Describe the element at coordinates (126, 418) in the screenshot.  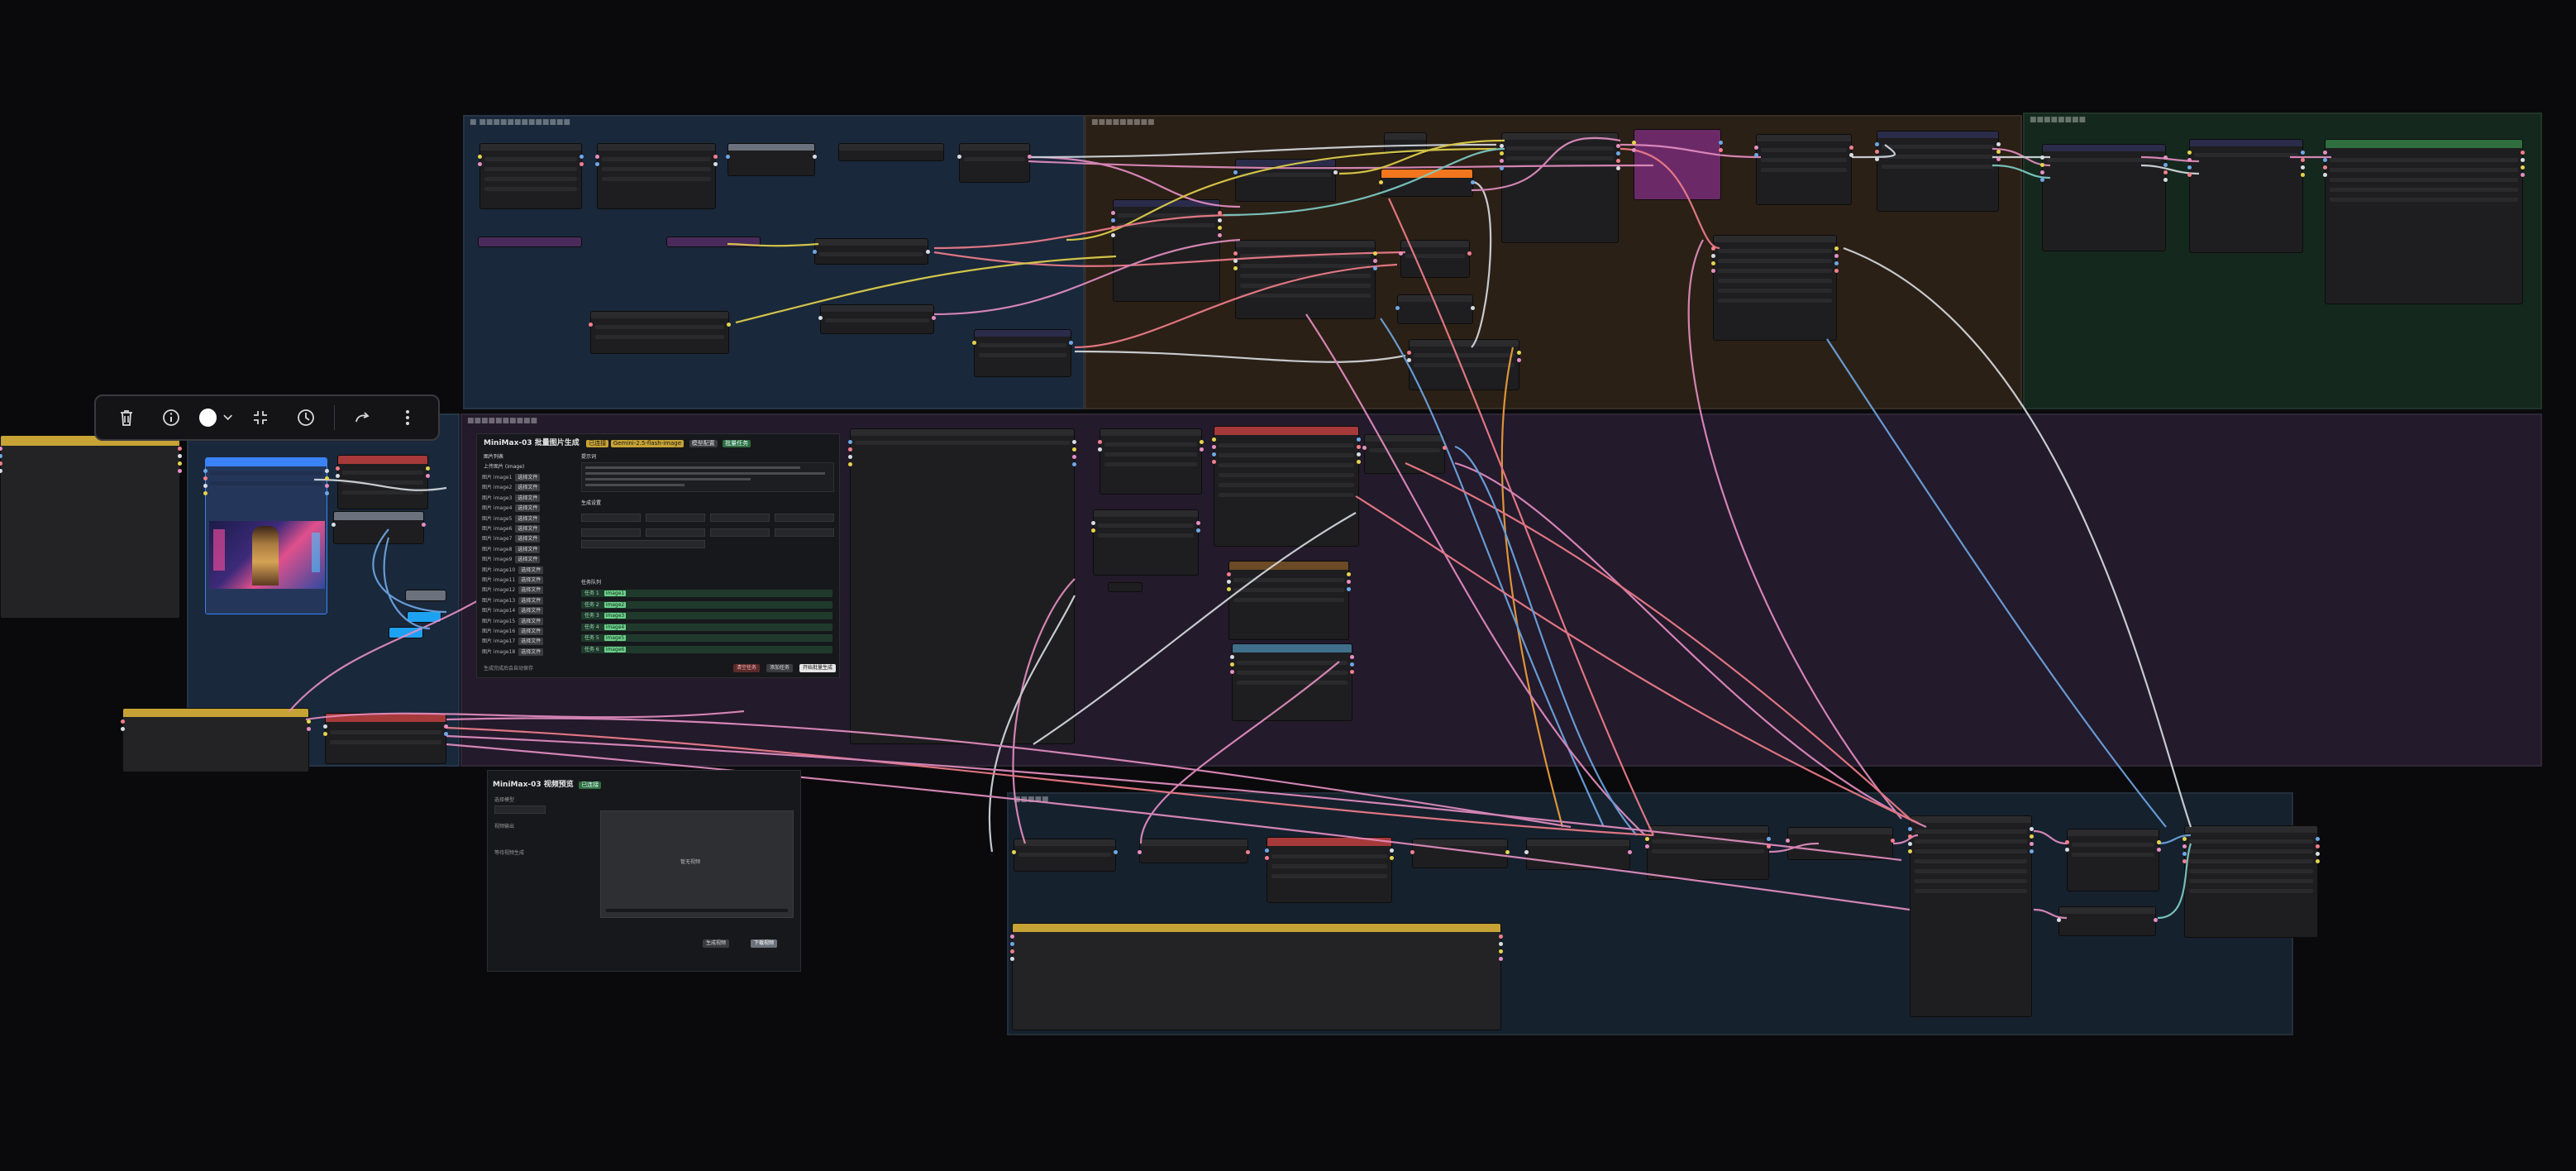
I see `trash-icon` at that location.